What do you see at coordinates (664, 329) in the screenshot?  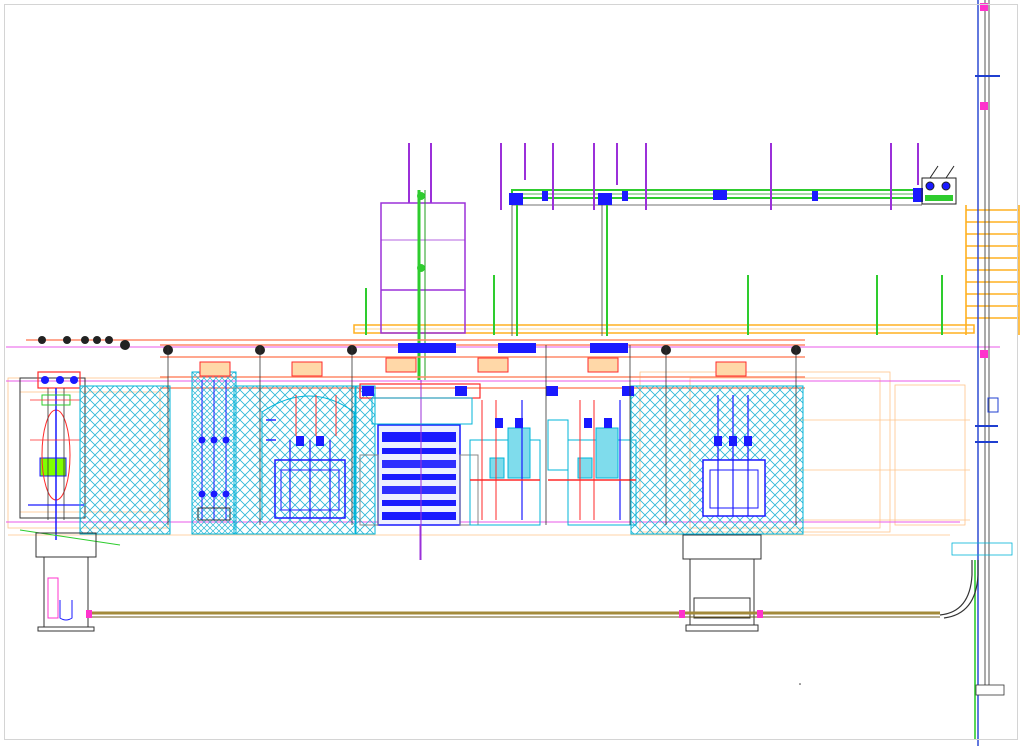 I see `gantry-beam` at bounding box center [664, 329].